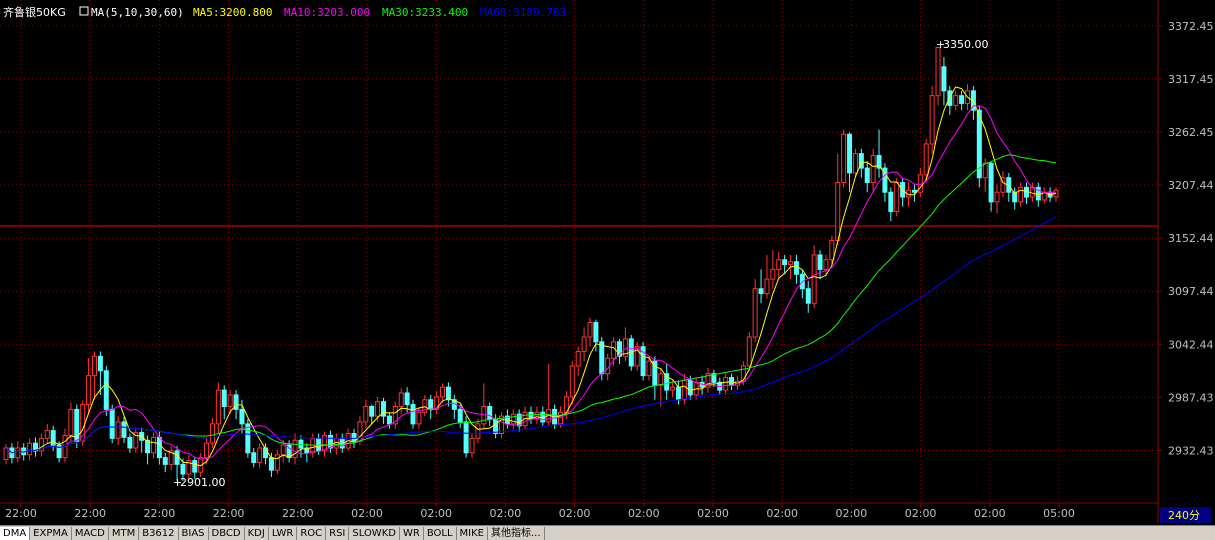  I want to click on ma60-value: MA60:3189.783, so click(523, 12).